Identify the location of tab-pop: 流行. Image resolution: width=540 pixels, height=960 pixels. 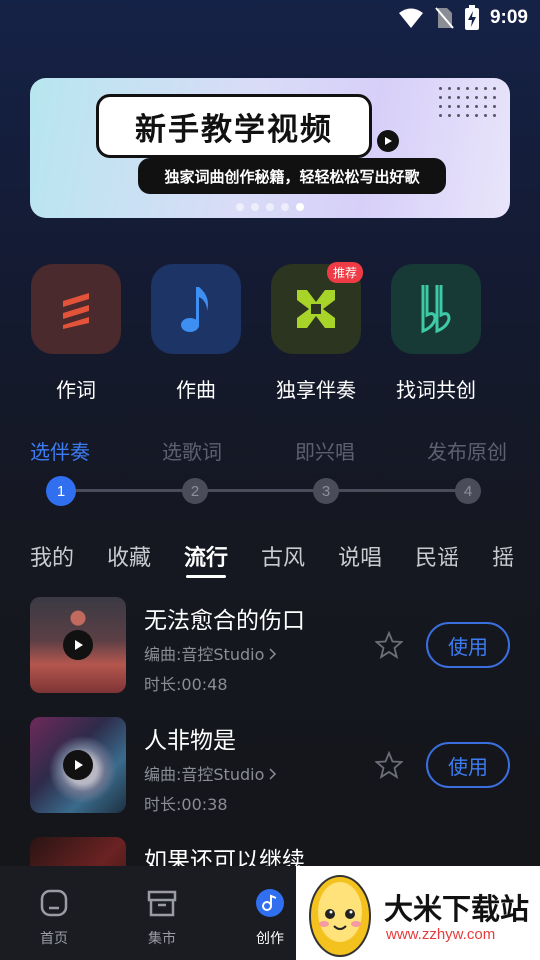
(206, 559).